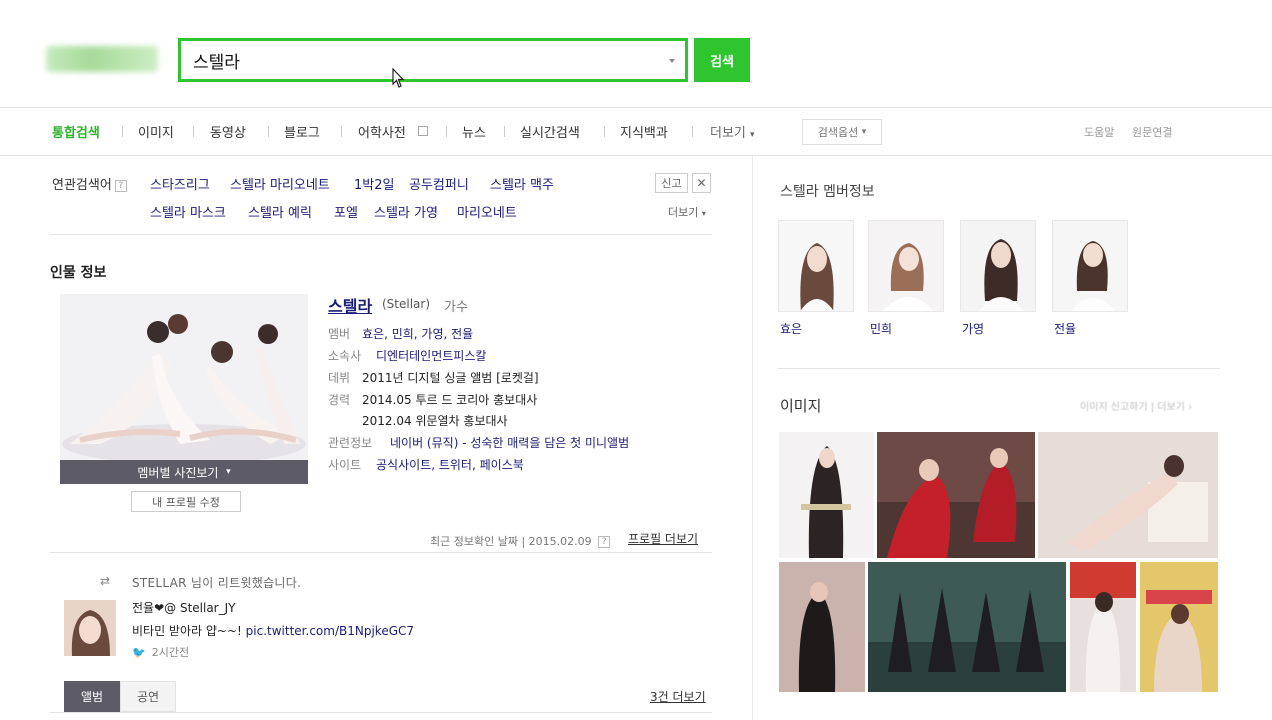 This screenshot has height=720, width=1272. What do you see at coordinates (732, 131) in the screenshot?
I see `tab-more: 더보기 ▾` at bounding box center [732, 131].